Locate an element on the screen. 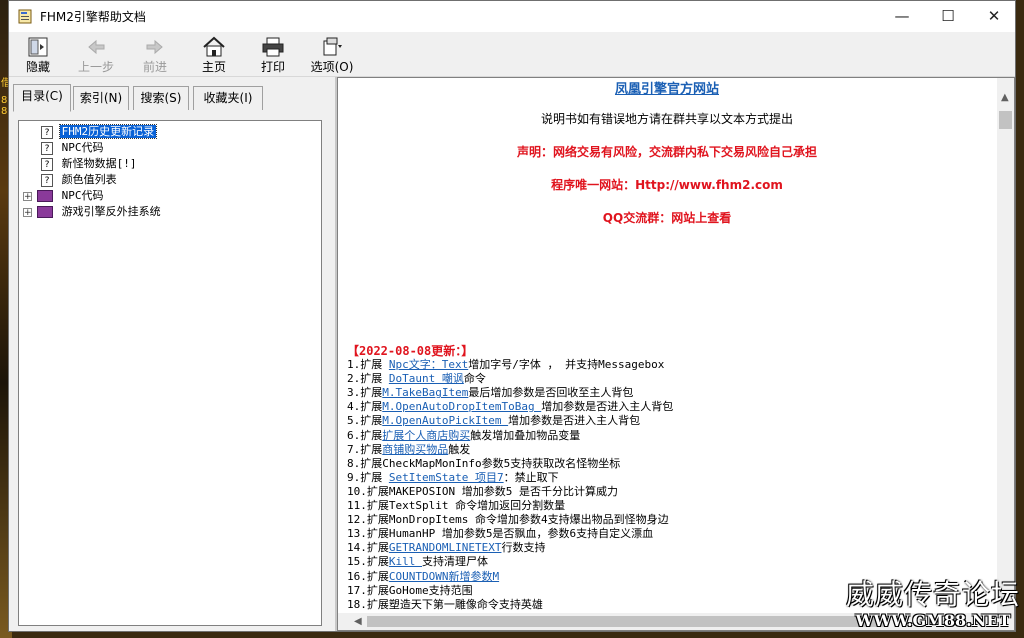  update-text: ：禁止取下 is located at coordinates (531, 477).